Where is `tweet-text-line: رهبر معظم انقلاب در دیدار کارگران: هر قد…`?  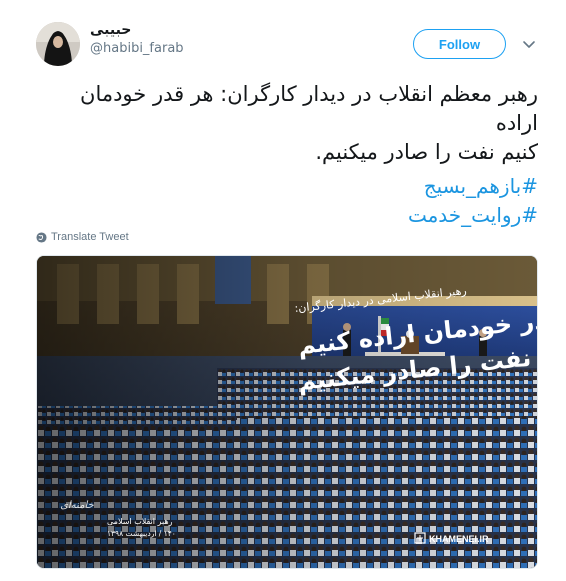 tweet-text-line: رهبر معظم انقلاب در دیدار کارگران: هر قد… is located at coordinates (309, 108).